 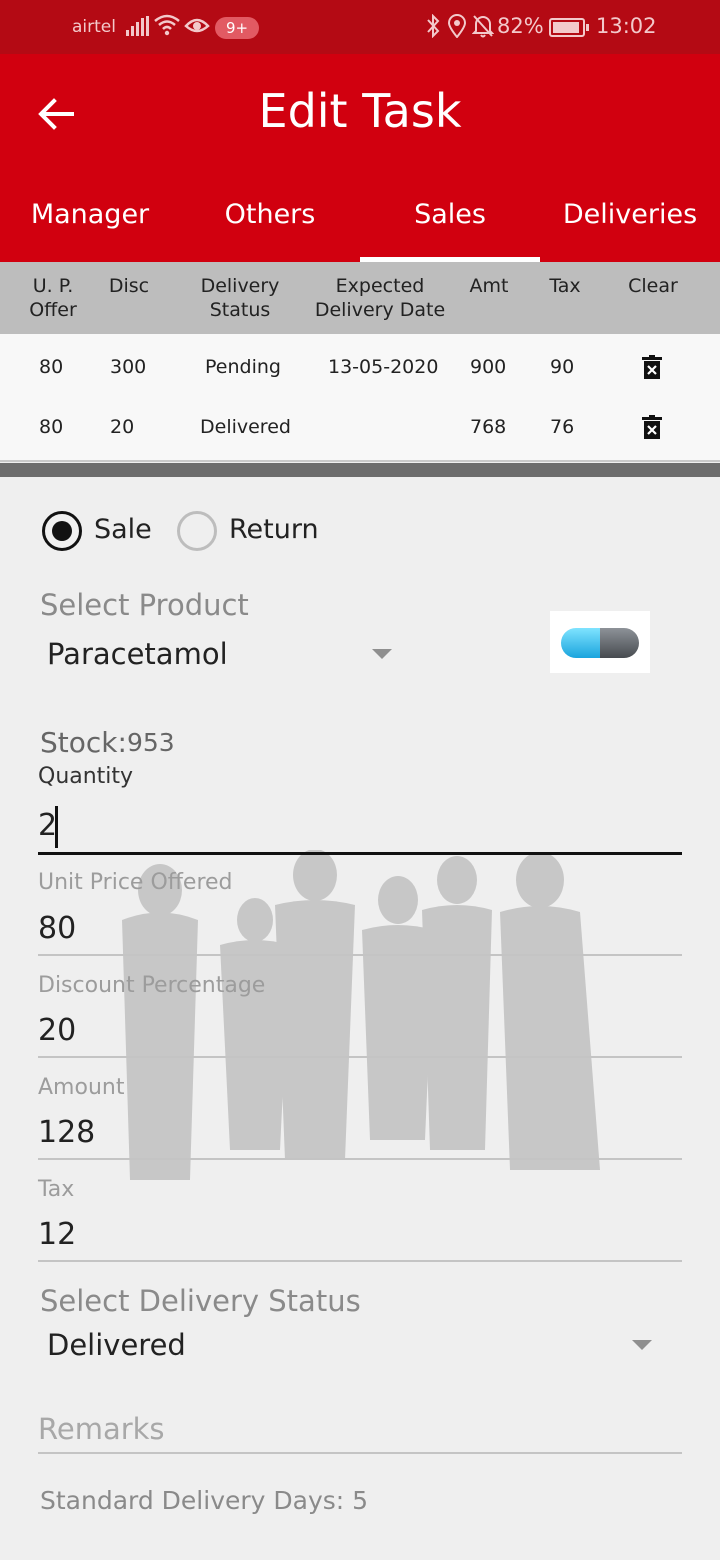 I want to click on sale-radio, so click(x=62, y=531).